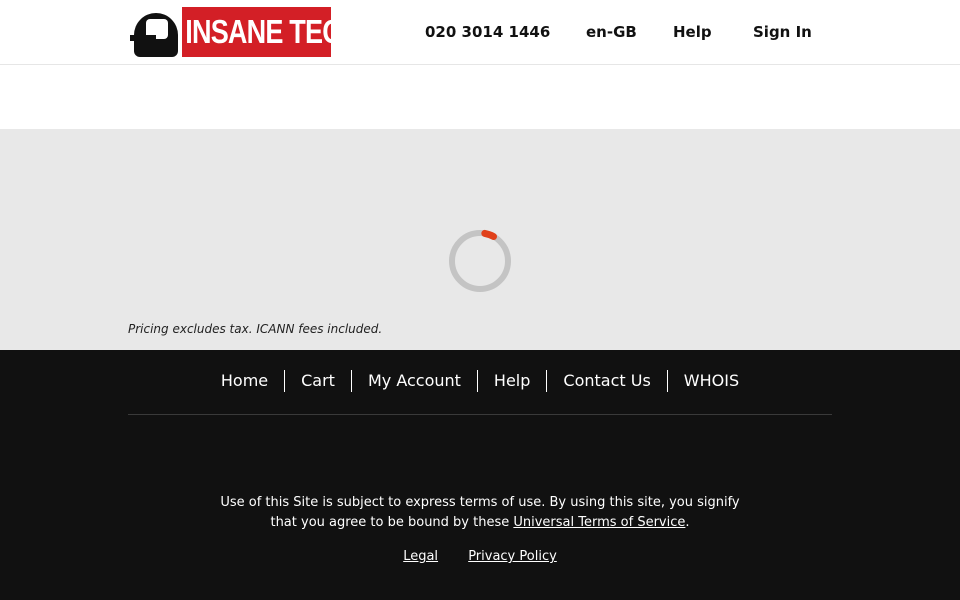 This screenshot has height=600, width=960. Describe the element at coordinates (687, 522) in the screenshot. I see `terms-period: .` at that location.